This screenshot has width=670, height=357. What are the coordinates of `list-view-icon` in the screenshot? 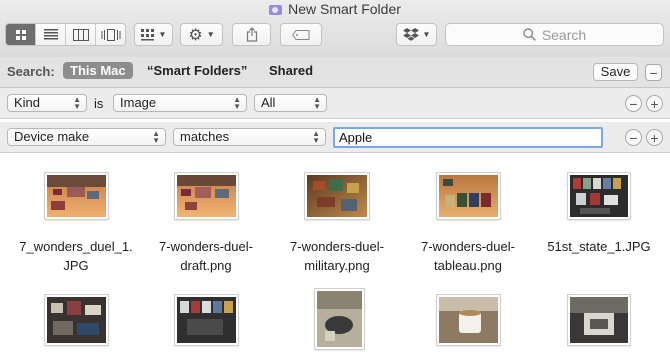 It's located at (50, 34).